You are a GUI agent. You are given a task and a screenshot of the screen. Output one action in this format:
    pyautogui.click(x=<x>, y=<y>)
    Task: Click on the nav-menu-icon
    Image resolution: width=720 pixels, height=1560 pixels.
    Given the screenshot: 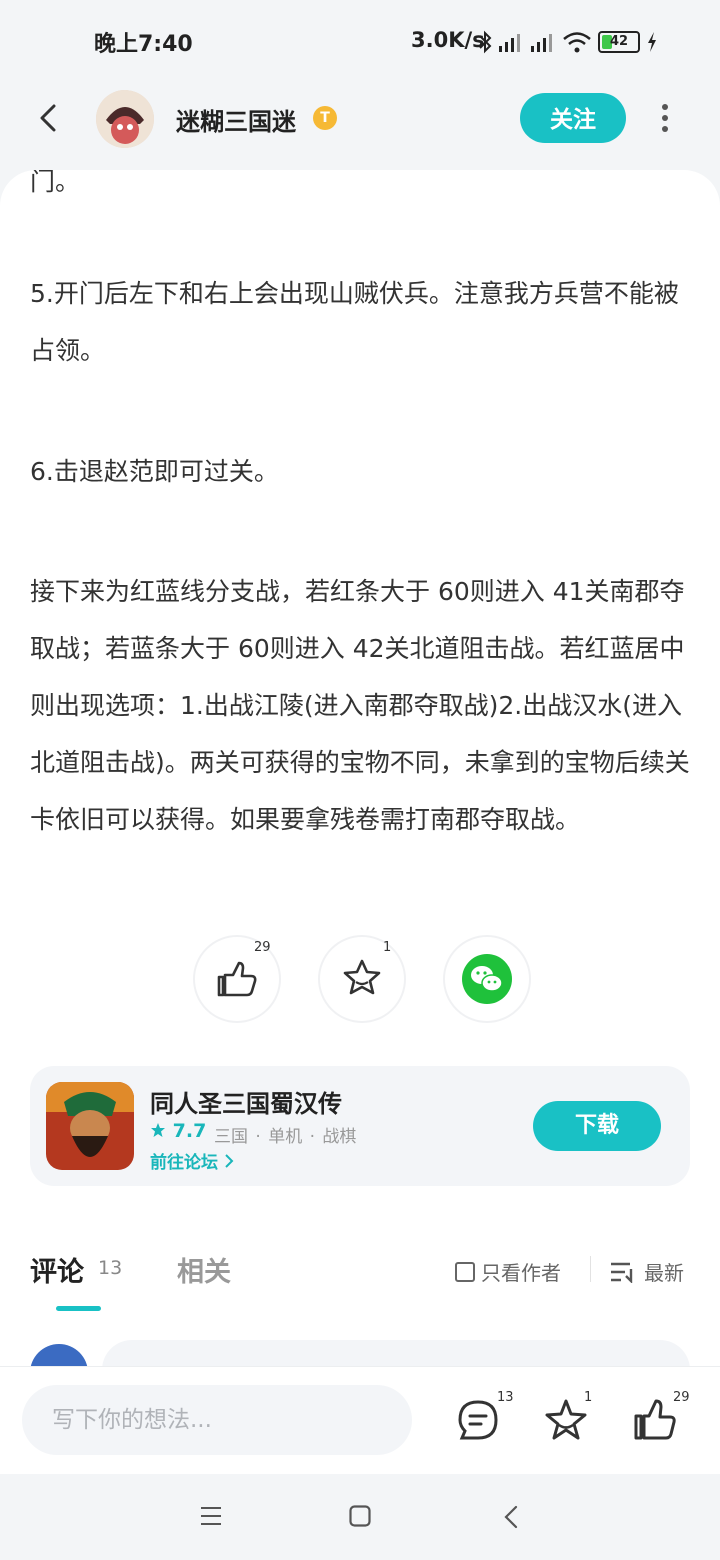 What is the action you would take?
    pyautogui.click(x=211, y=1516)
    